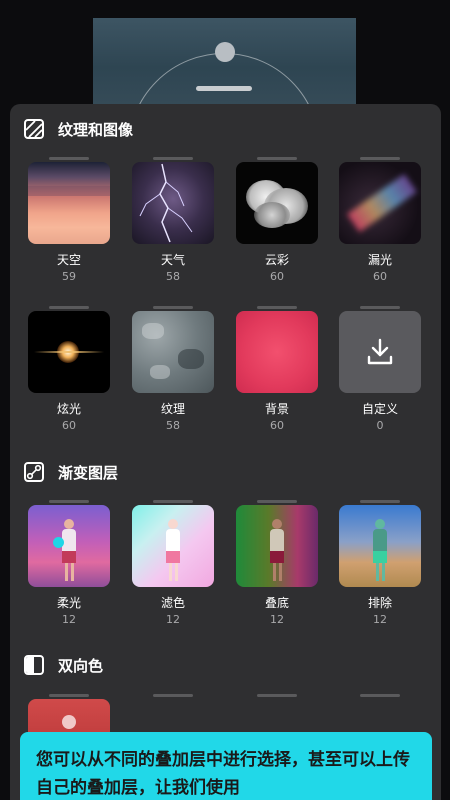  Describe the element at coordinates (380, 425) in the screenshot. I see `tile-count: 0` at that location.